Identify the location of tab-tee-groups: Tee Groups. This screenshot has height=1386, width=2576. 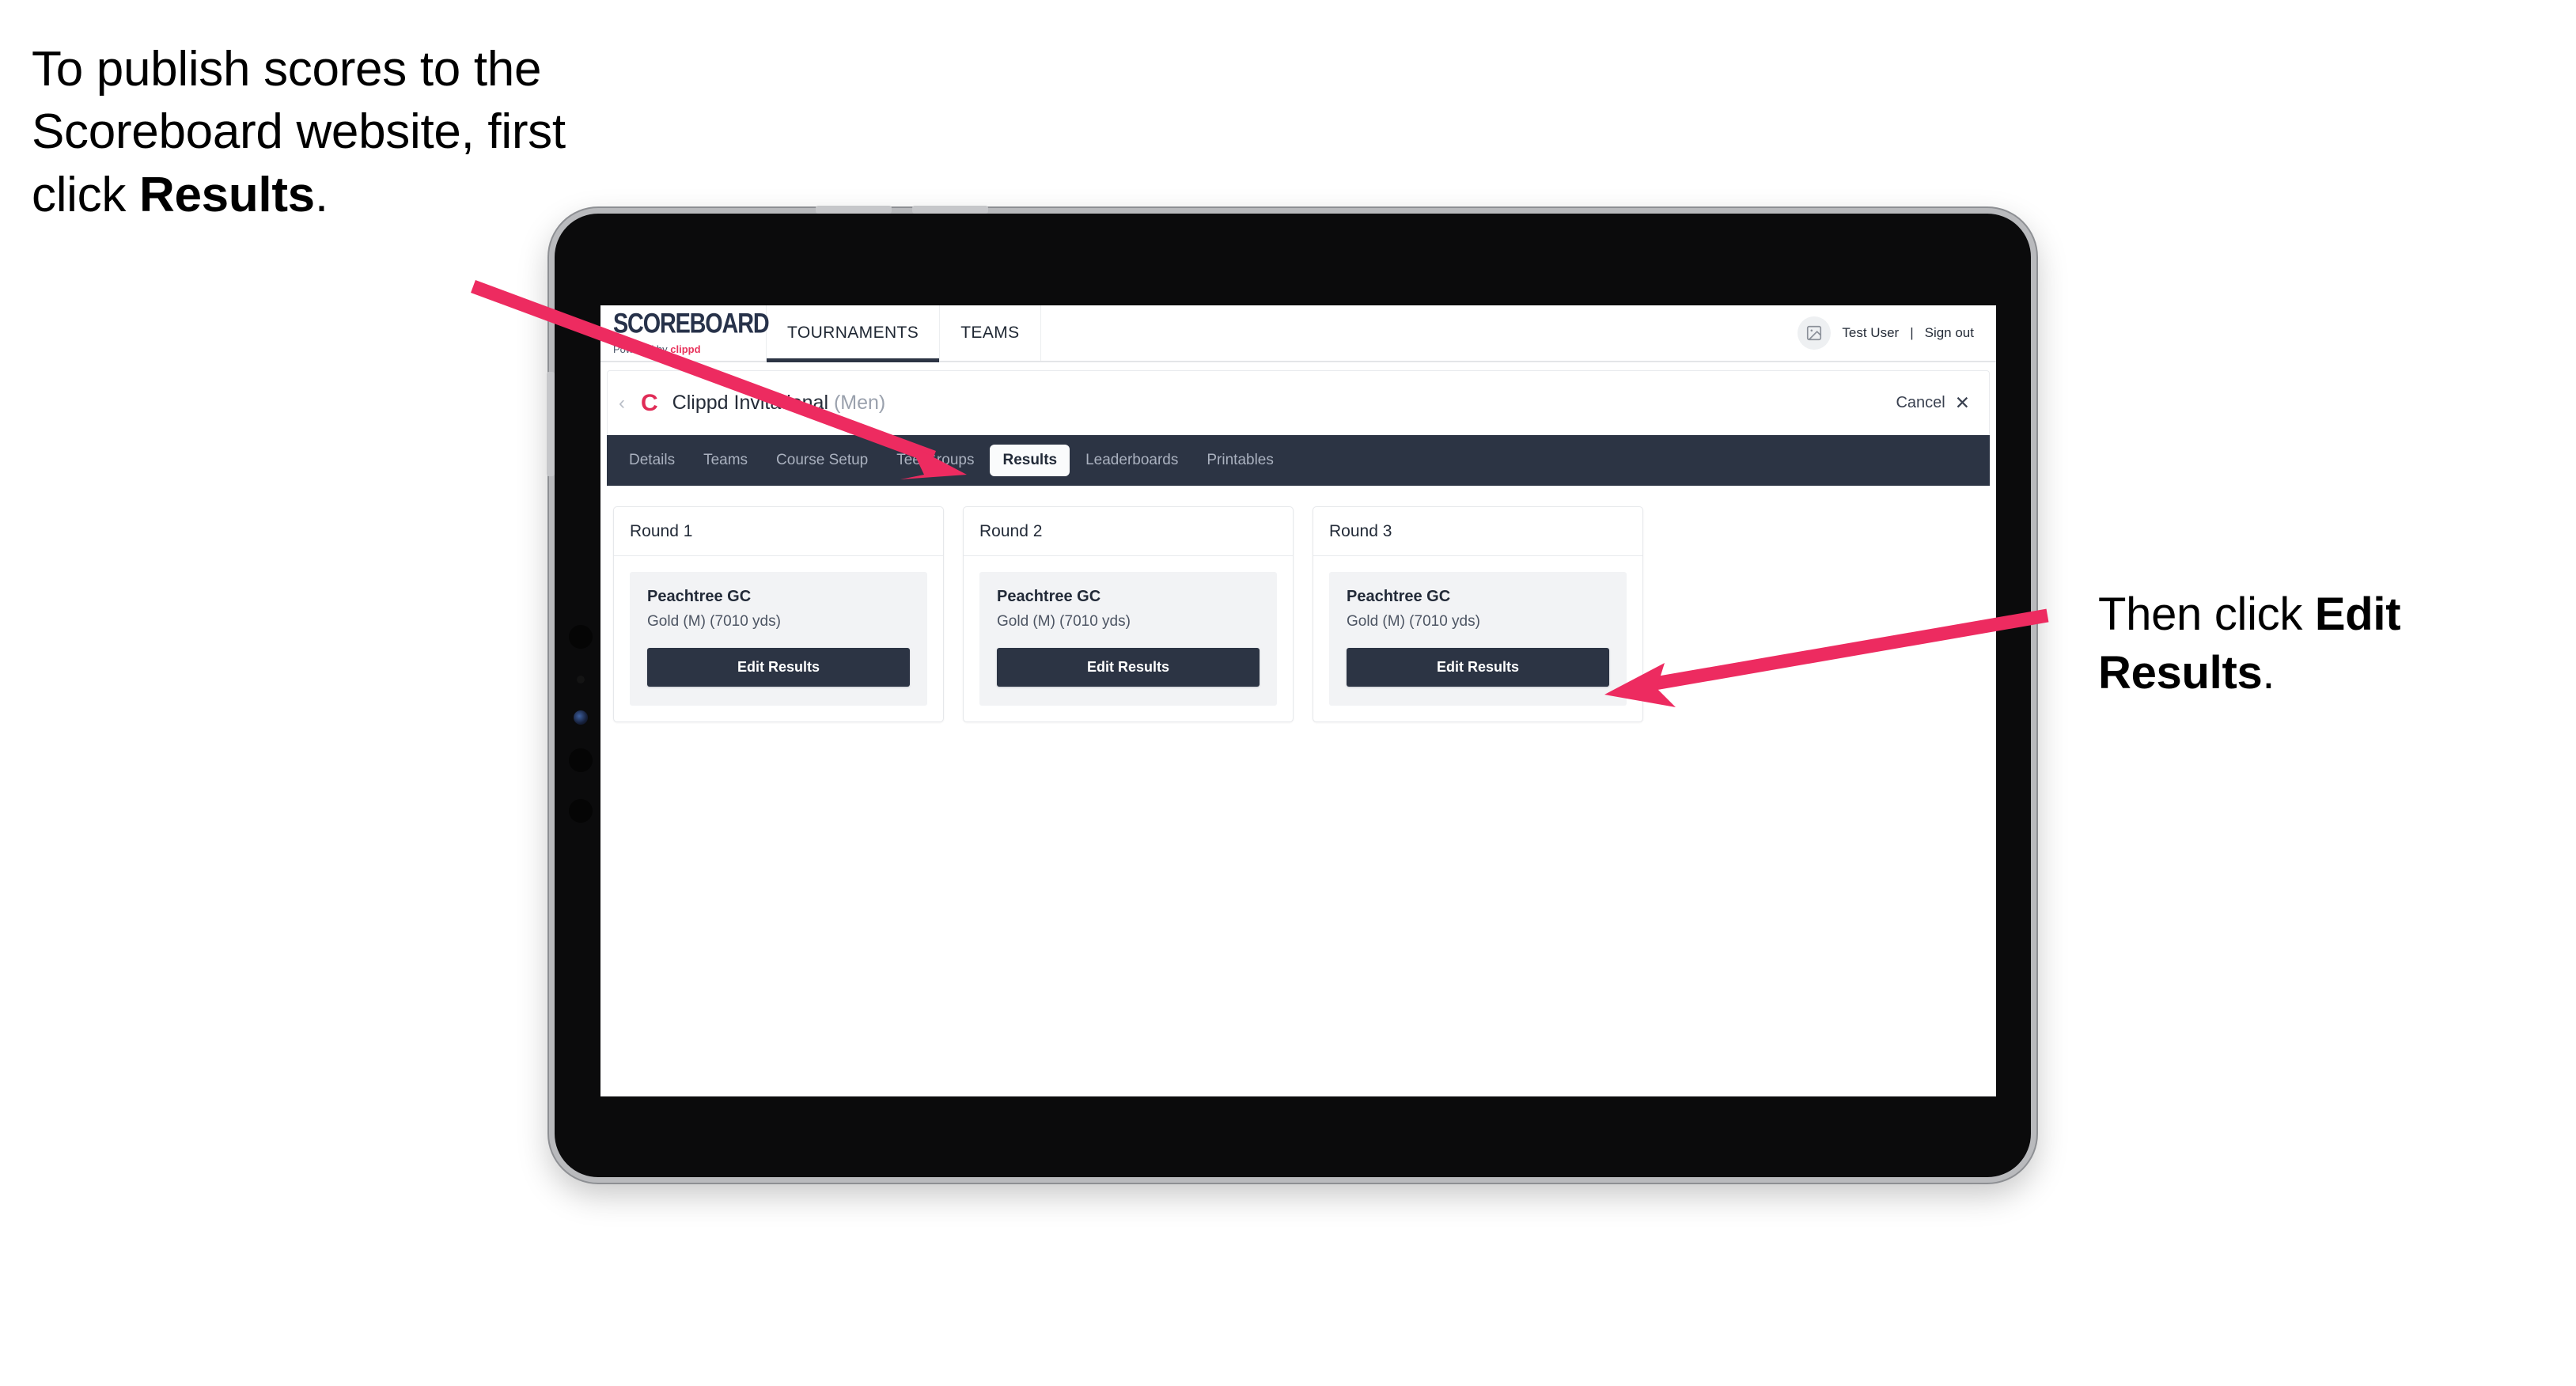
(935, 460).